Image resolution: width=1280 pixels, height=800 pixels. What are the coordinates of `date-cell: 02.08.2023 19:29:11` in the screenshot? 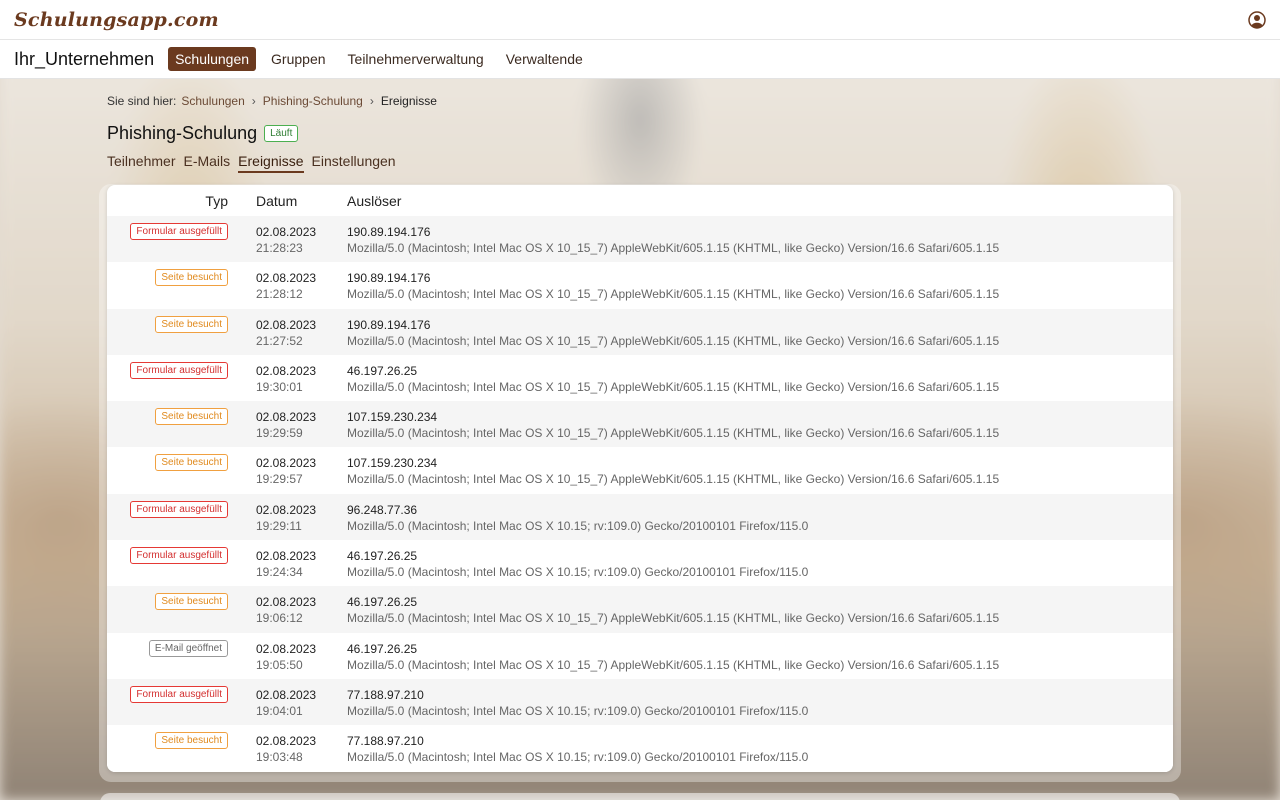 It's located at (286, 518).